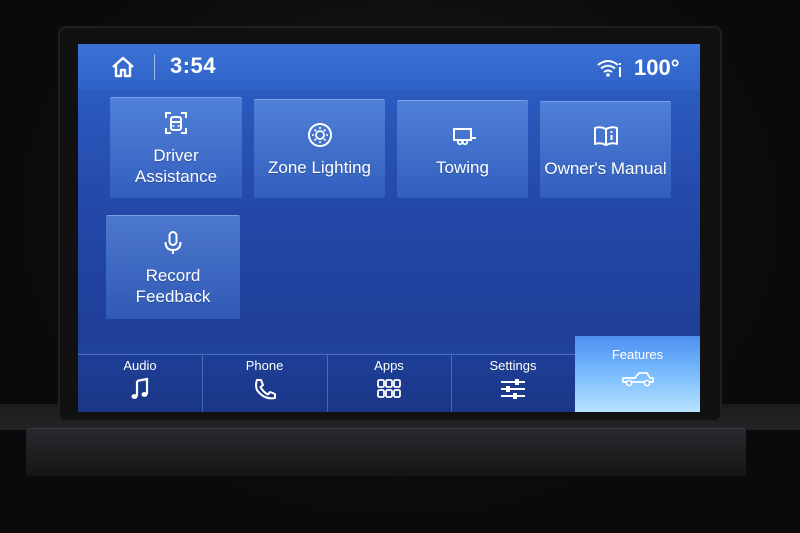 This screenshot has width=800, height=533. What do you see at coordinates (389, 67) in the screenshot?
I see `status-bar: 3:54 100°` at bounding box center [389, 67].